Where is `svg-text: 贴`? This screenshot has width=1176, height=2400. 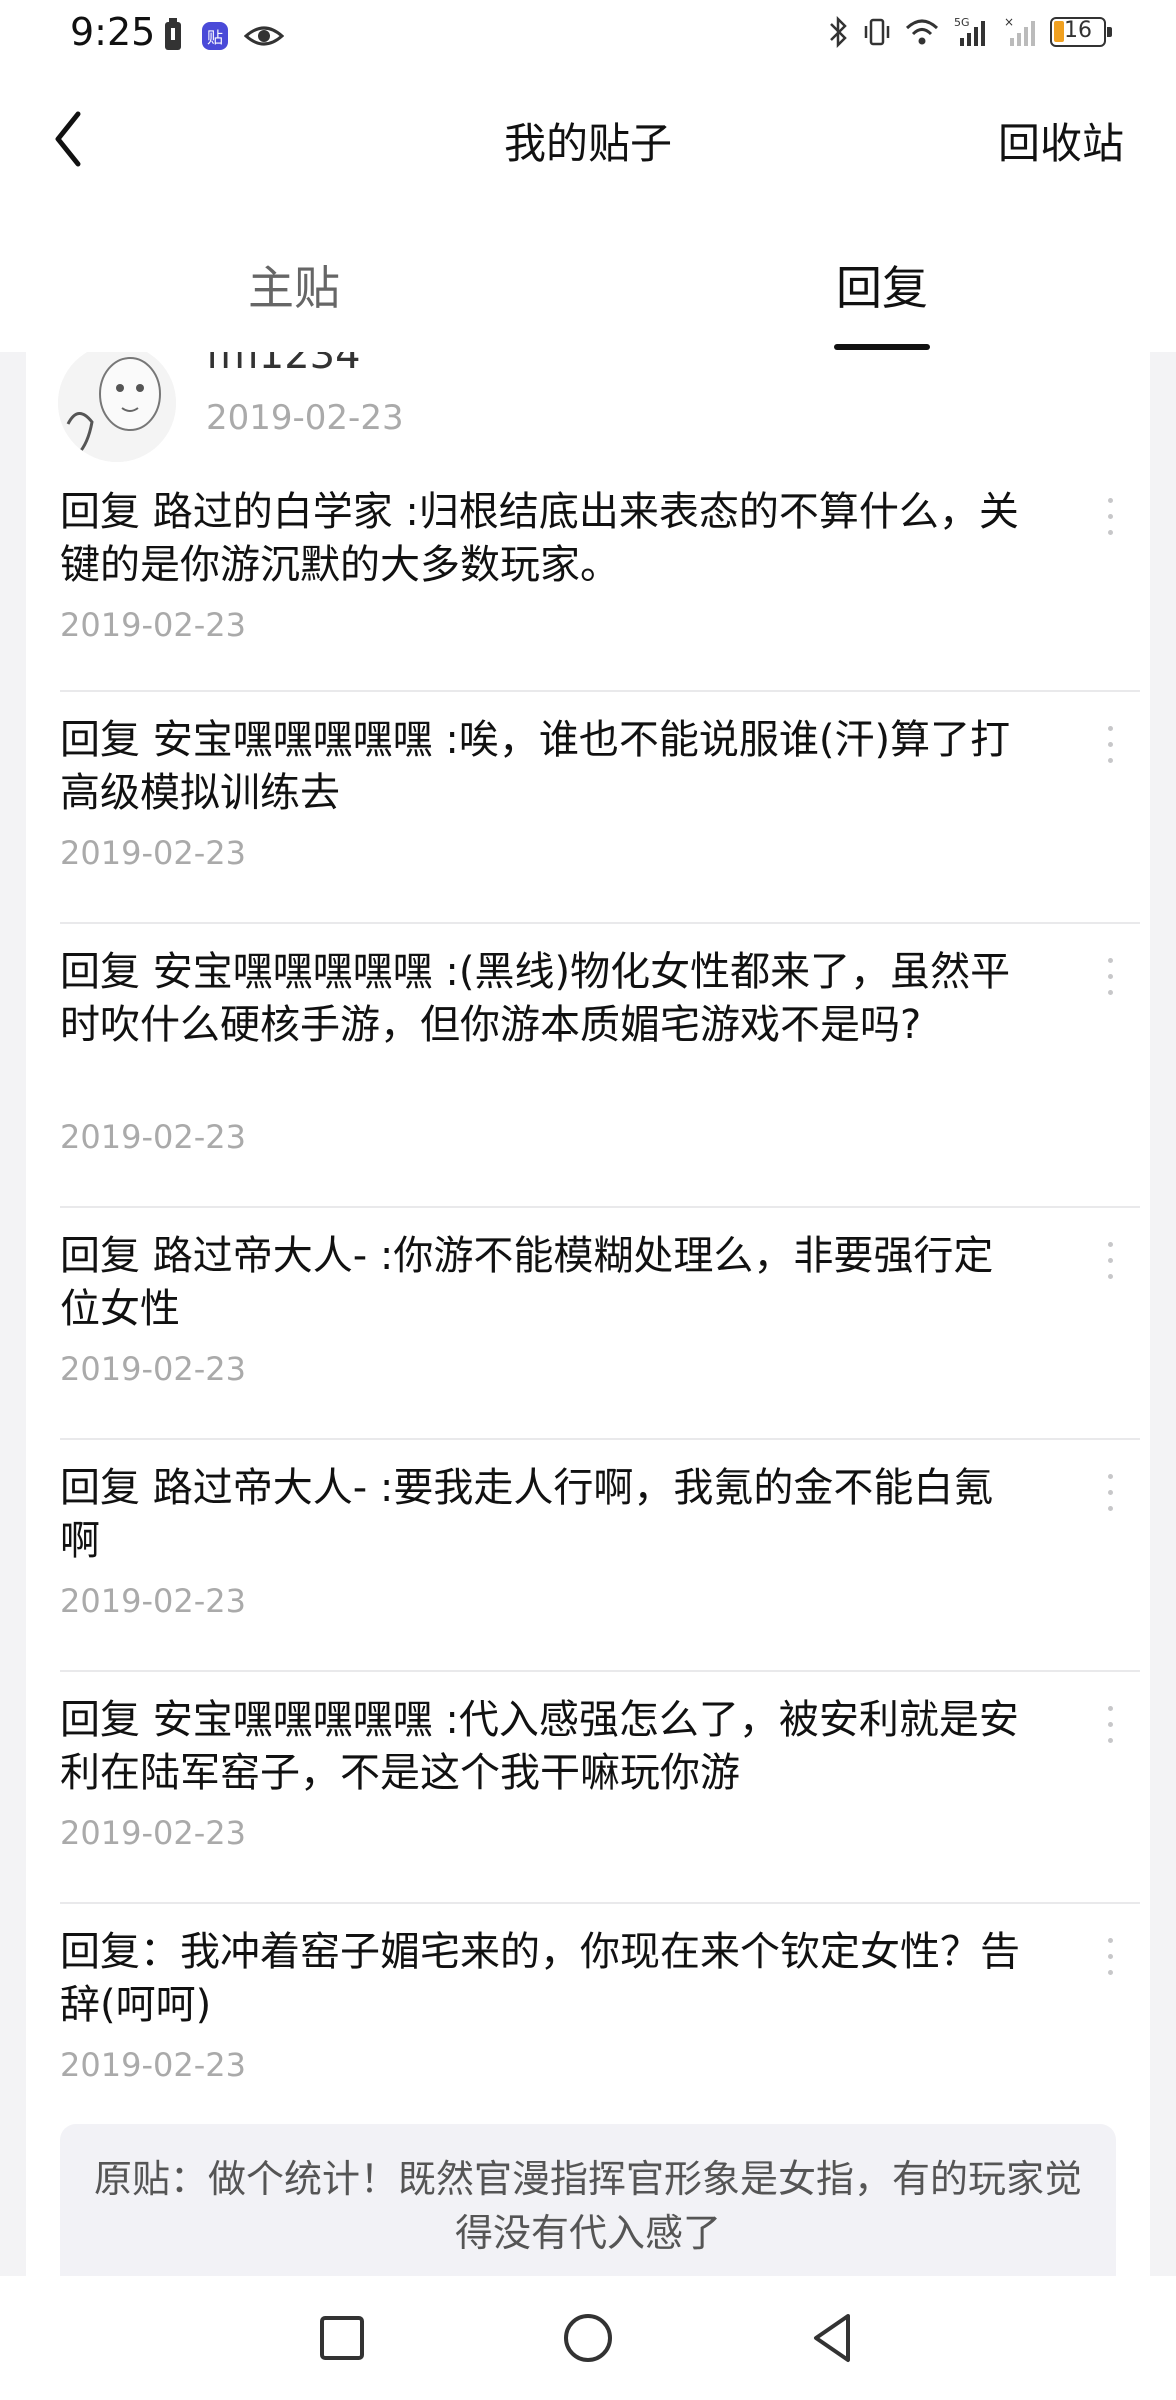
svg-text: 贴 is located at coordinates (215, 37).